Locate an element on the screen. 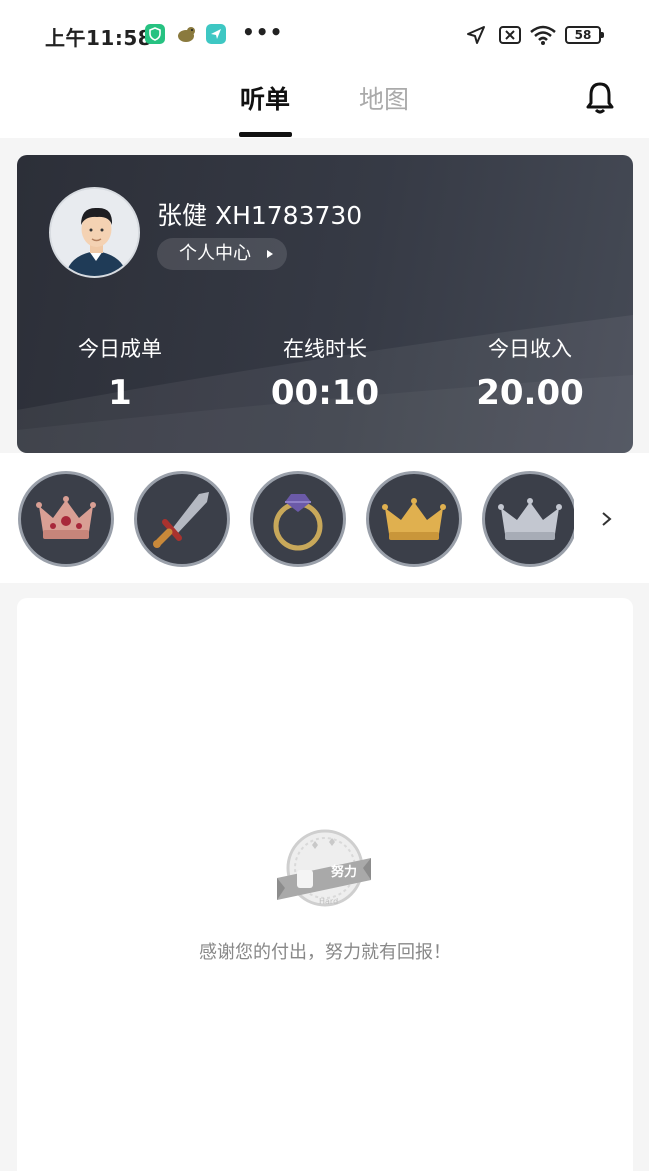 This screenshot has width=649, height=1171. sword-icon is located at coordinates (181, 520).